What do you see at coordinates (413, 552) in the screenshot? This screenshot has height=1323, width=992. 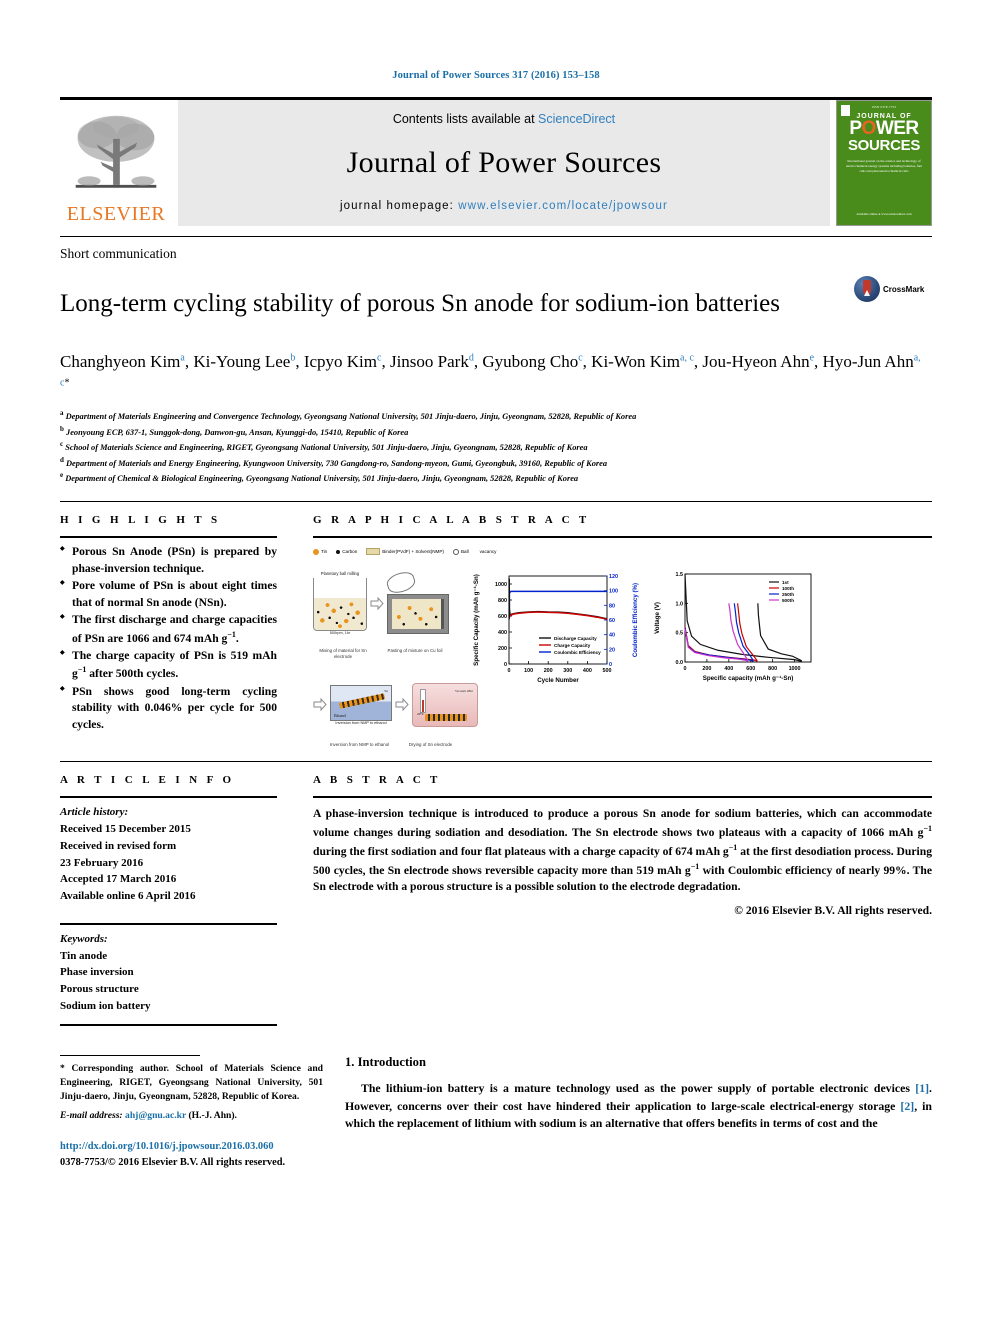 I see `legend-label: Binder(PVdF) + Solvent(NMP)` at bounding box center [413, 552].